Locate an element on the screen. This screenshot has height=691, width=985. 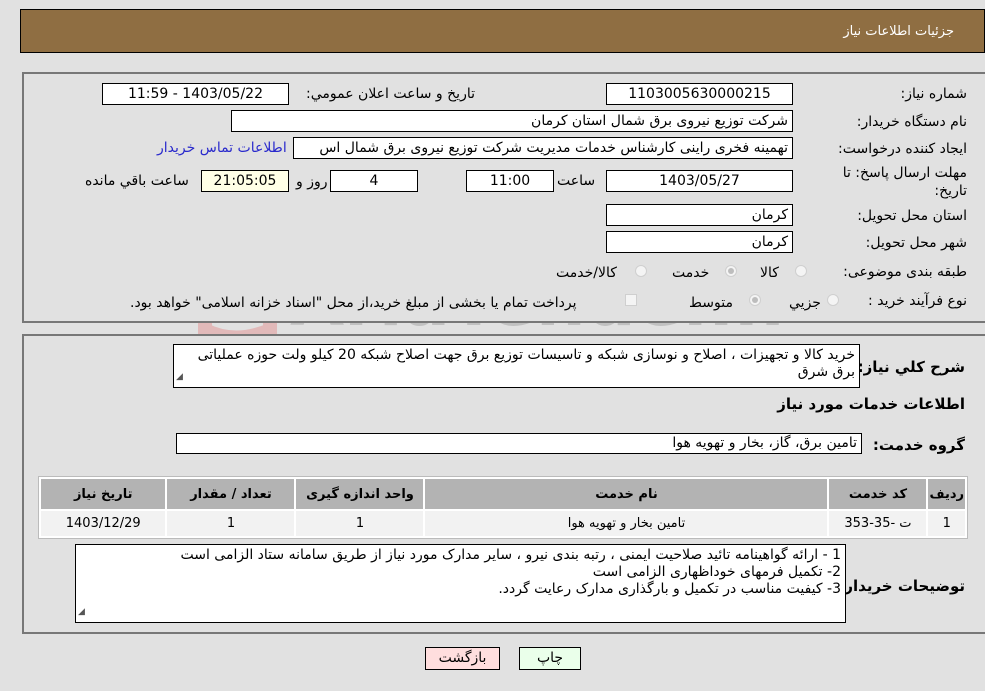
deadline-date-field: 1403/05/27 is located at coordinates (699, 181).